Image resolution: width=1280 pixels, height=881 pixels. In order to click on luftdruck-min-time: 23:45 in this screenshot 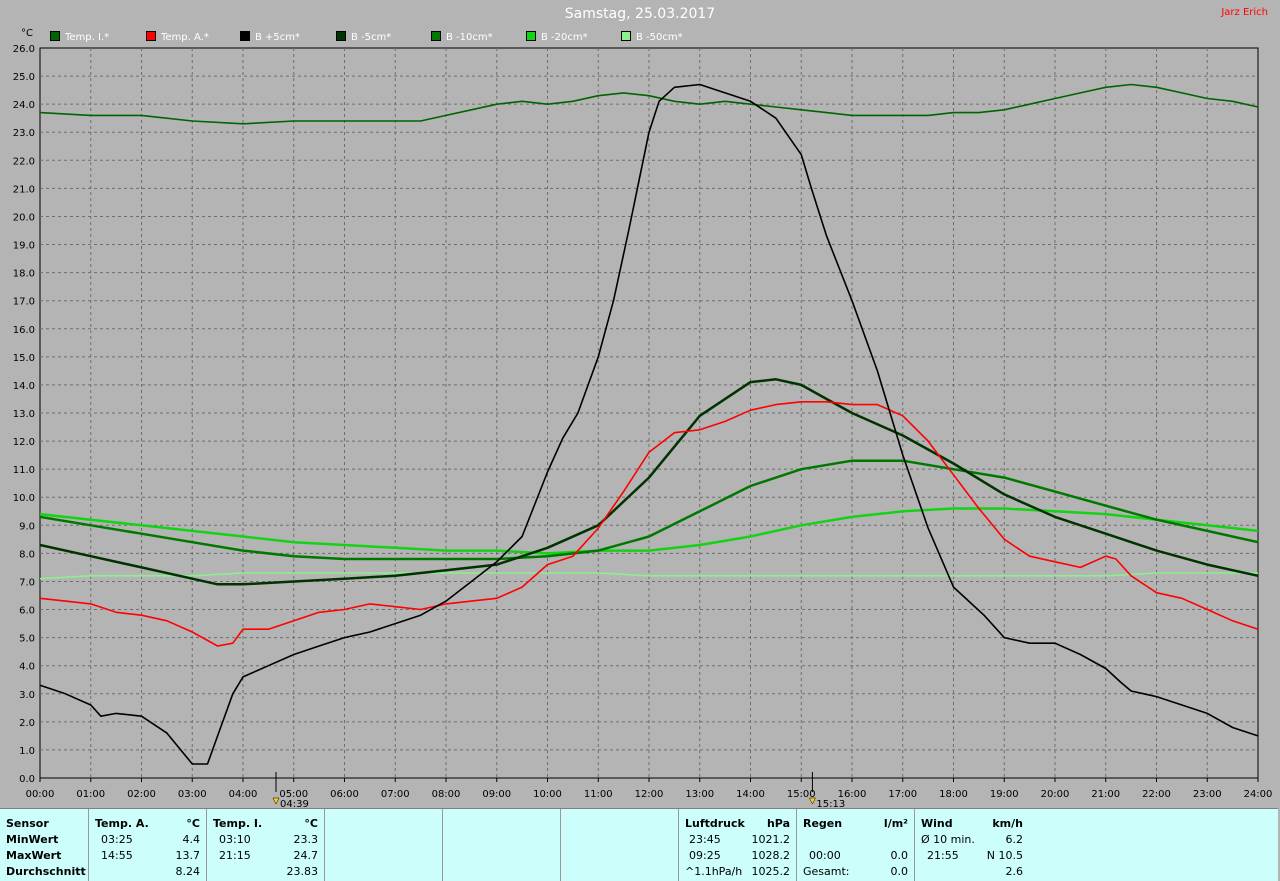, I will do `click(705, 839)`.